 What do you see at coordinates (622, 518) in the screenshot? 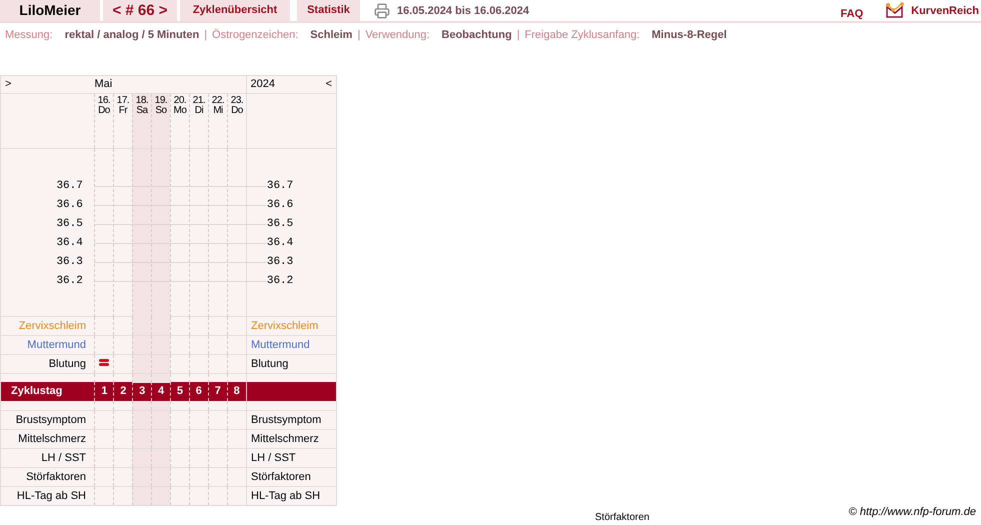
I see `footer-label: Störfaktoren` at bounding box center [622, 518].